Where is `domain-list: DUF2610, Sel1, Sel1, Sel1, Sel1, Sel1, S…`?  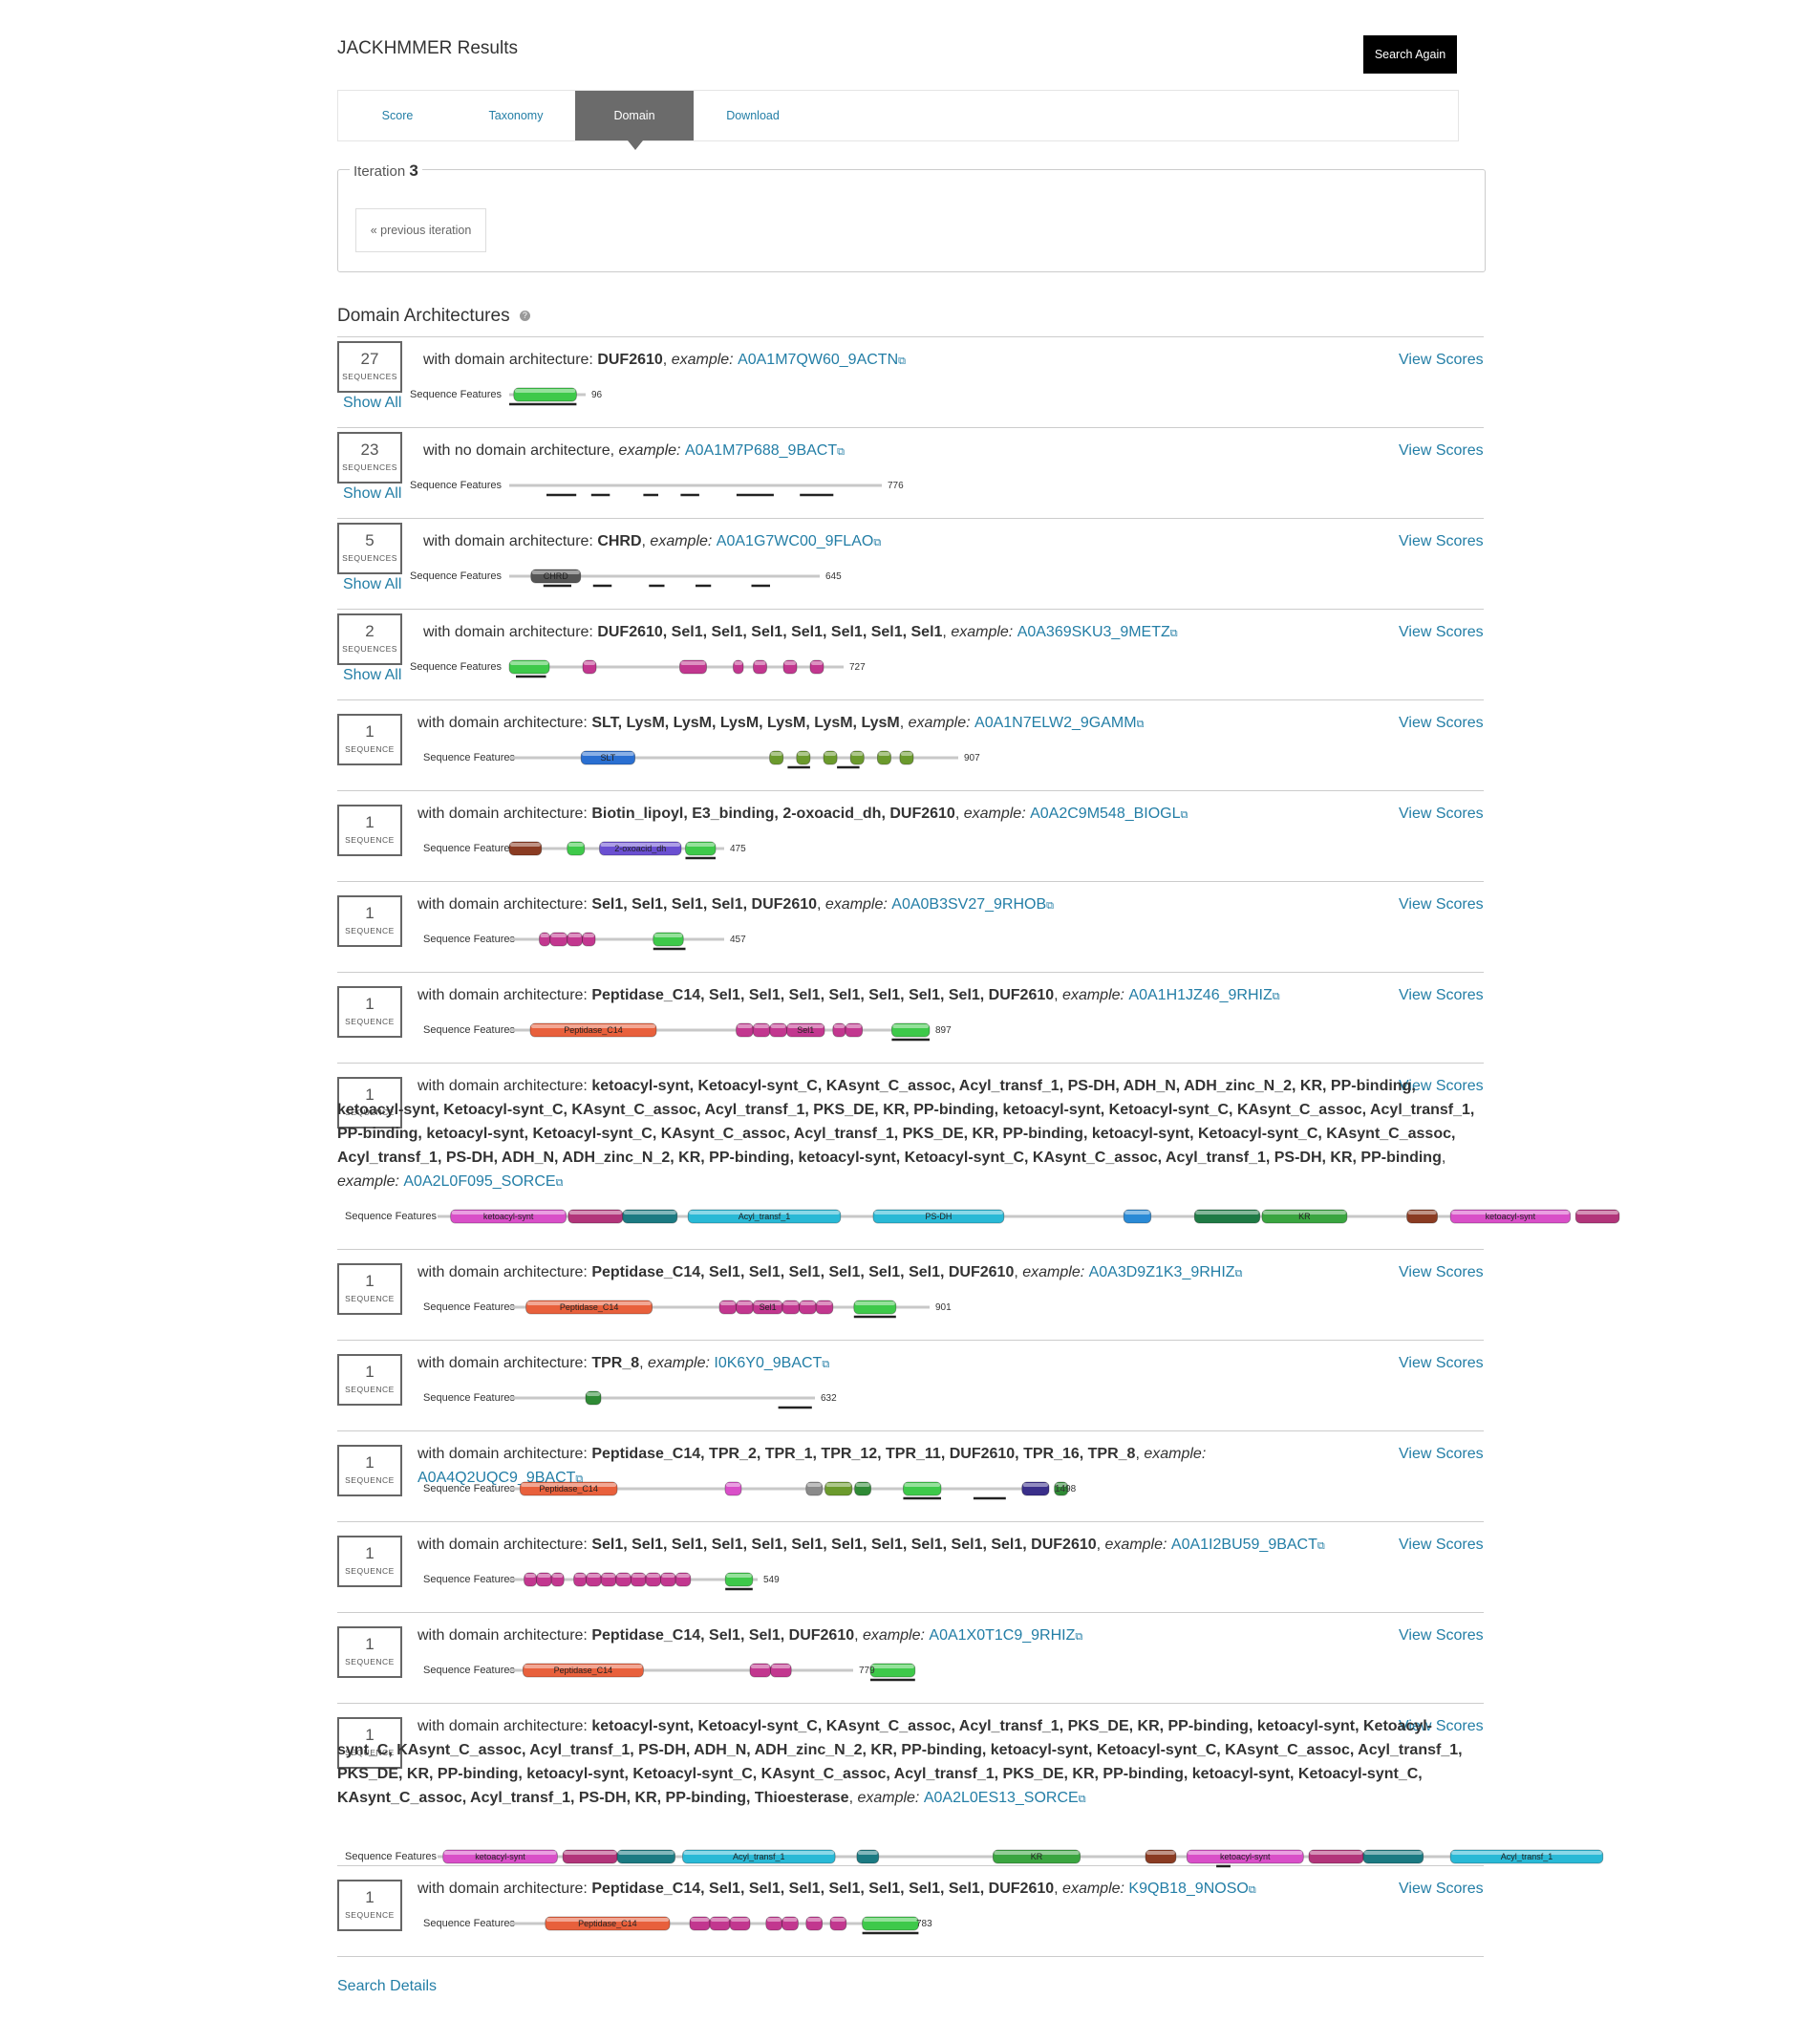
domain-list: DUF2610, Sel1, Sel1, Sel1, Sel1, Sel1, S… is located at coordinates (770, 632).